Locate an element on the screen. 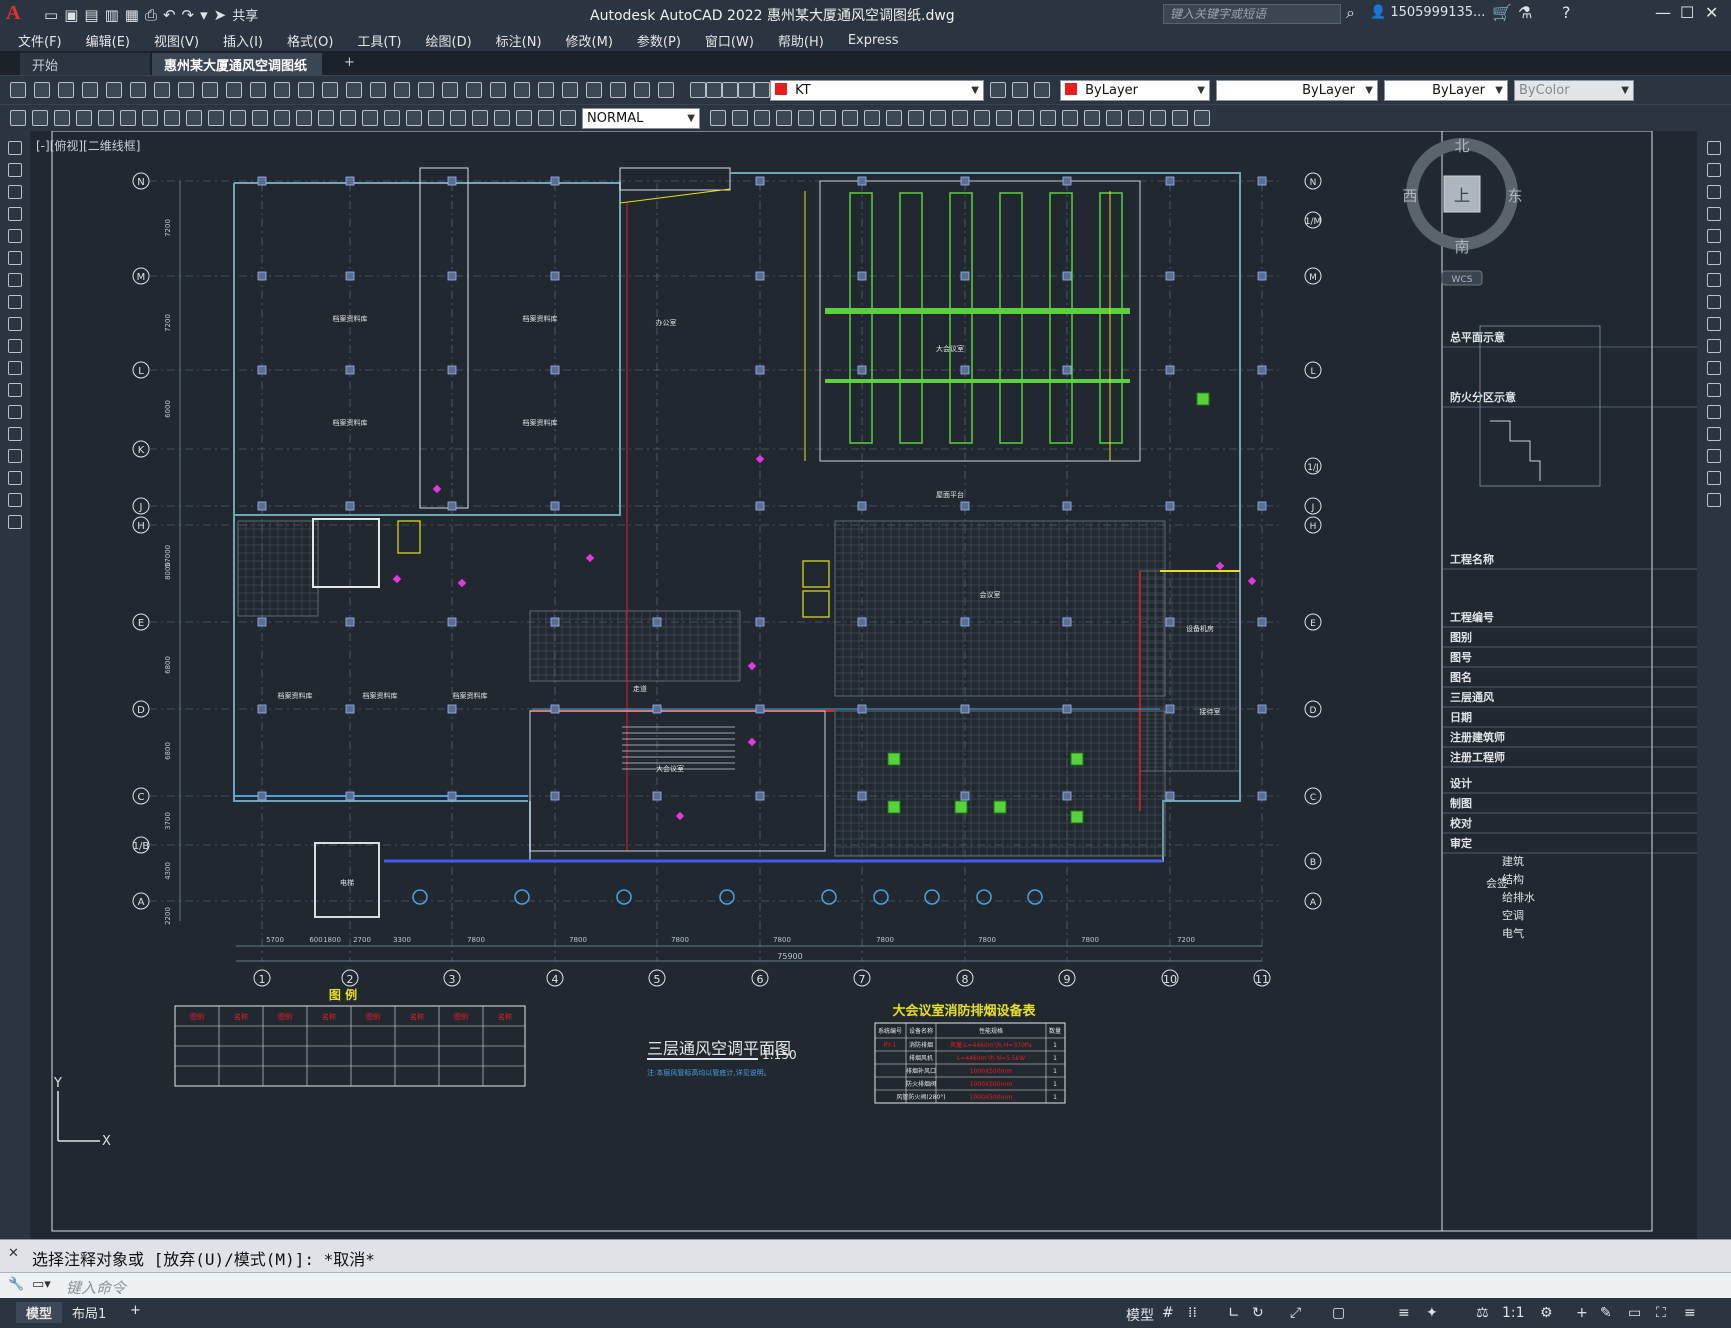 Image resolution: width=1731 pixels, height=1328 pixels. help-icon: ? is located at coordinates (1566, 12).